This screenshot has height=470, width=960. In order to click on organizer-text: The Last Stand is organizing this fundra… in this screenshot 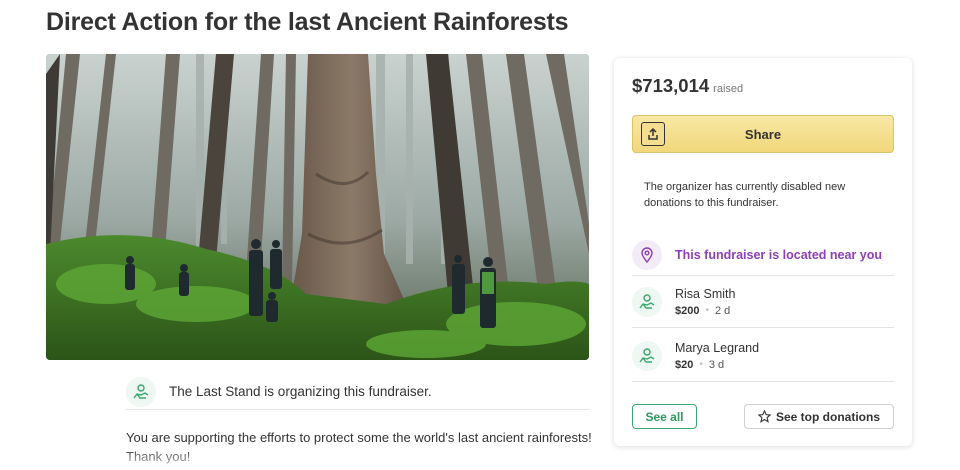, I will do `click(300, 391)`.